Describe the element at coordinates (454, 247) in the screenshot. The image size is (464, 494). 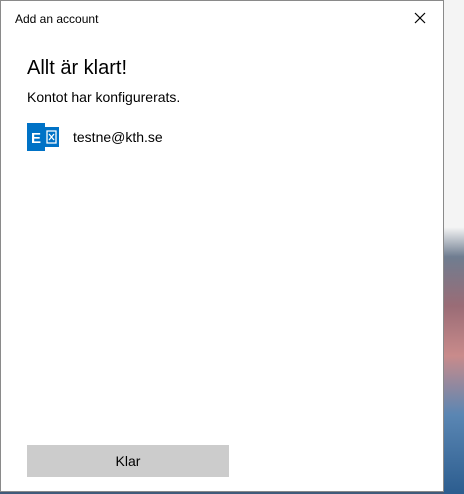
I see `desktop-background` at that location.